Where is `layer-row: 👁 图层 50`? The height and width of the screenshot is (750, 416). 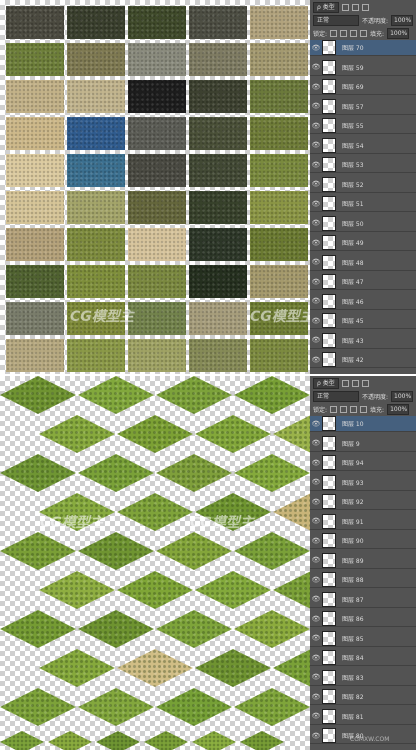
layer-row: 👁 图层 50 is located at coordinates (363, 223).